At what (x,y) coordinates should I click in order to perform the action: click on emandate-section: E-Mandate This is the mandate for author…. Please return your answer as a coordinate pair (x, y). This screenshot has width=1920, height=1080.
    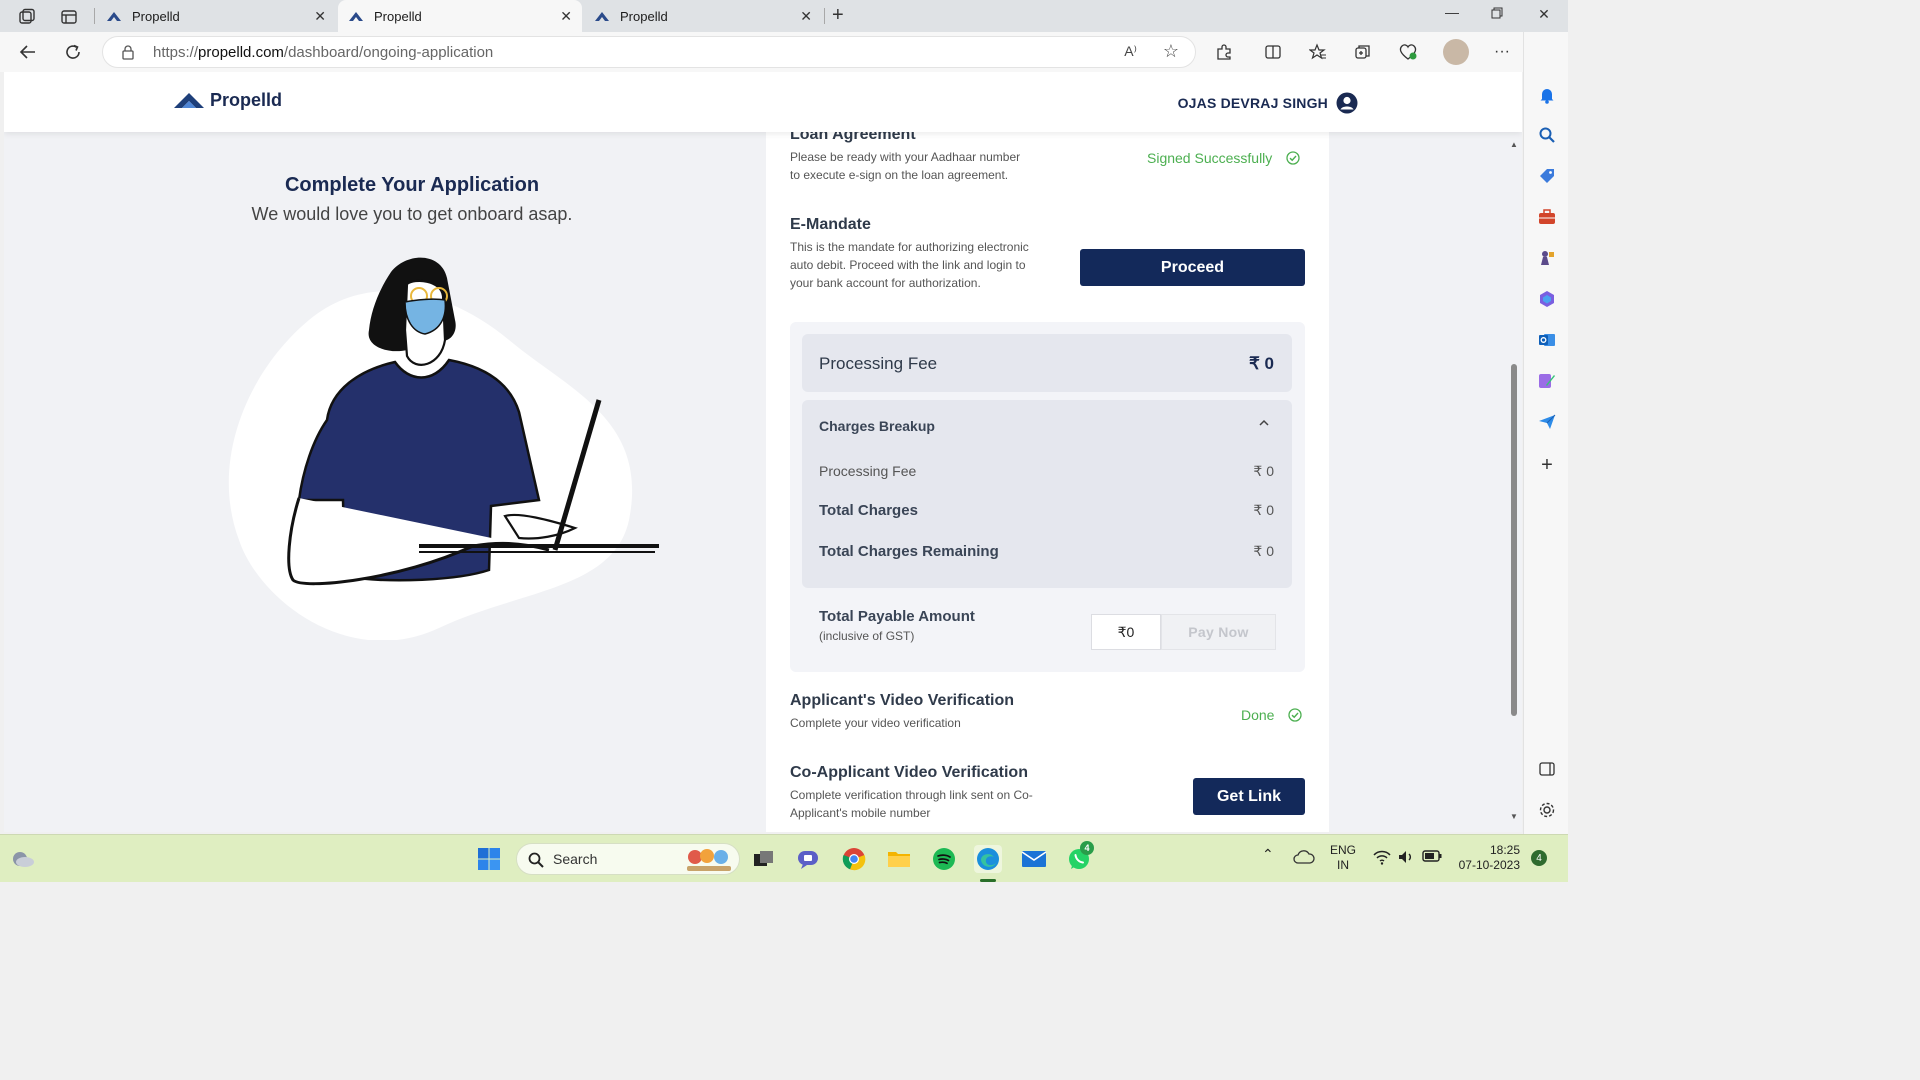
    Looking at the image, I should click on (910, 254).